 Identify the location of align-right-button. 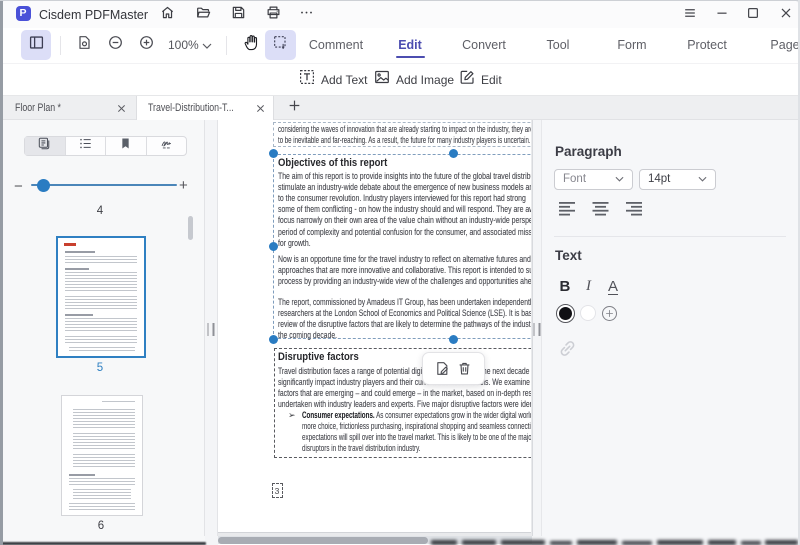
(633, 209).